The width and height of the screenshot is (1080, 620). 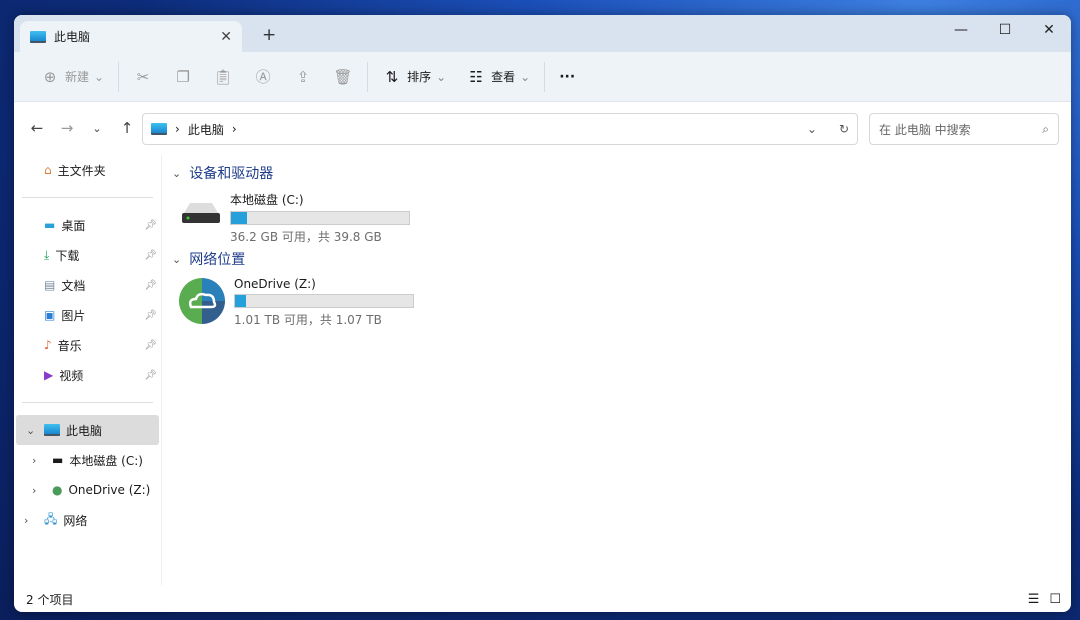 I want to click on sidebar-label: 视频, so click(x=71, y=375).